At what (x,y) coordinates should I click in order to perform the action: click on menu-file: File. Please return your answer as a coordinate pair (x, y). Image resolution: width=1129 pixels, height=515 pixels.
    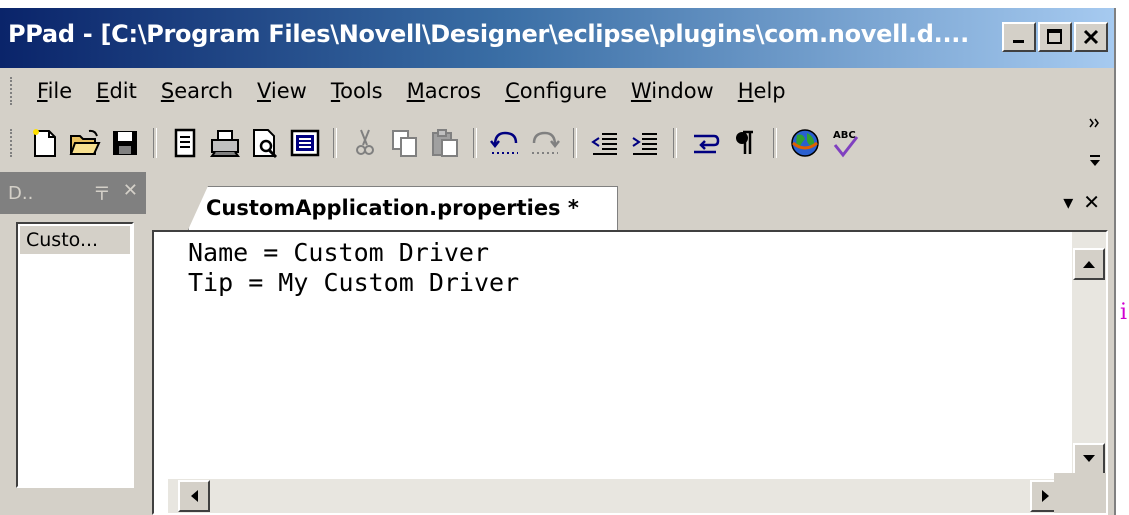
    Looking at the image, I should click on (54, 91).